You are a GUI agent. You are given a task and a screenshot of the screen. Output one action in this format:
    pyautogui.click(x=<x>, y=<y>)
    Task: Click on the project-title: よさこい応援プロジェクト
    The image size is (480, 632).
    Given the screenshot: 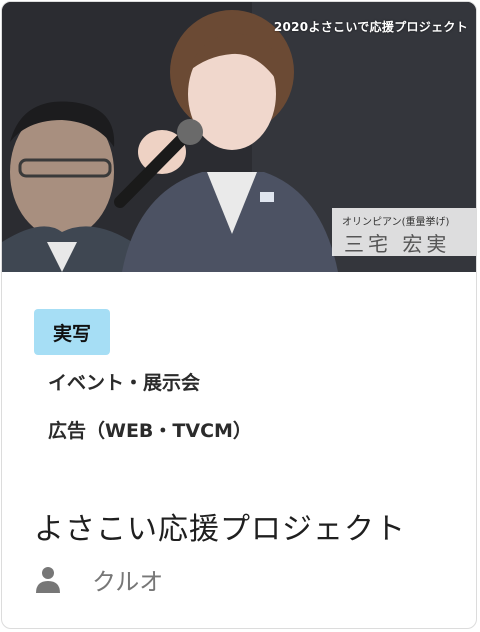 What is the action you would take?
    pyautogui.click(x=220, y=526)
    